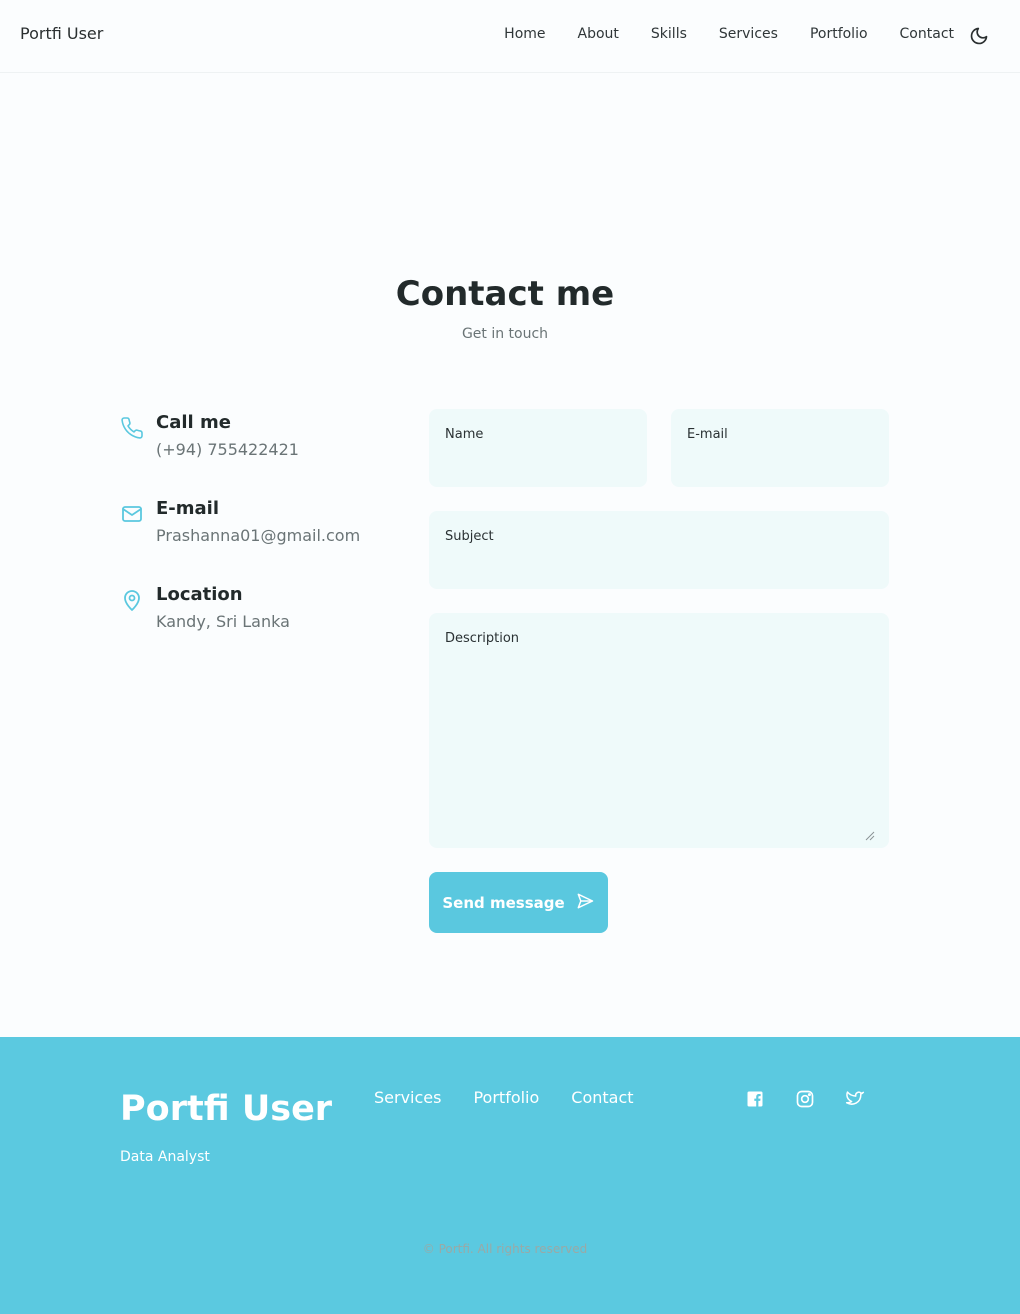 This screenshot has width=1020, height=1314. What do you see at coordinates (748, 34) in the screenshot?
I see `nav-services: Services` at bounding box center [748, 34].